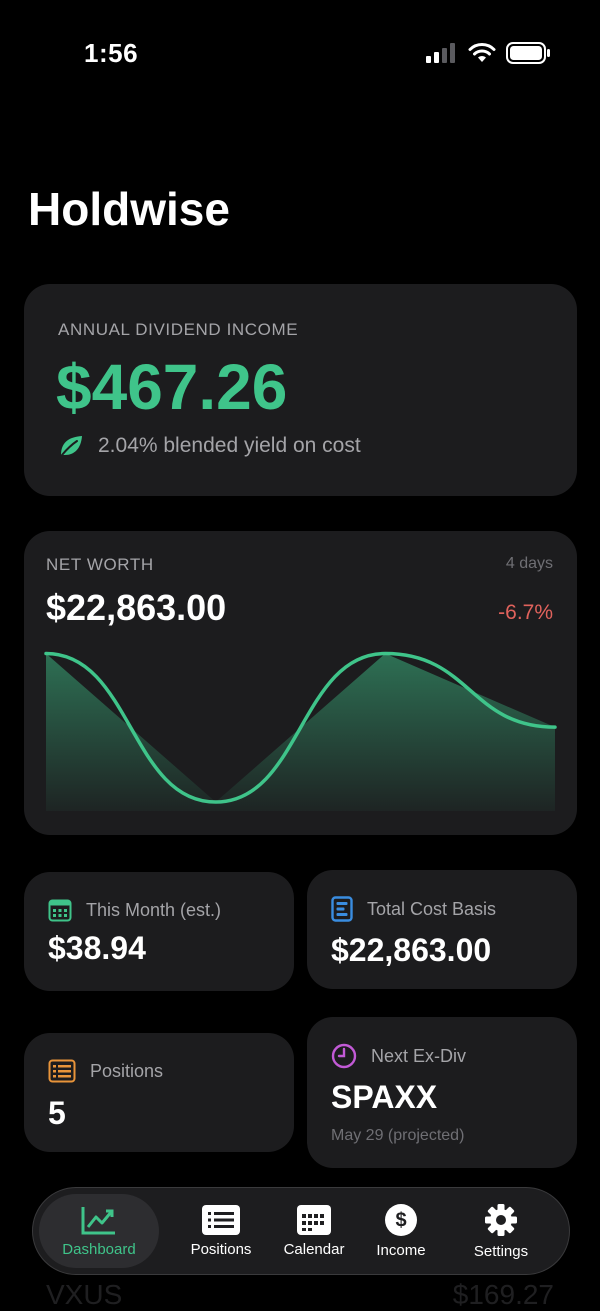 This screenshot has height=1311, width=600. I want to click on wifi-icon, so click(482, 52).